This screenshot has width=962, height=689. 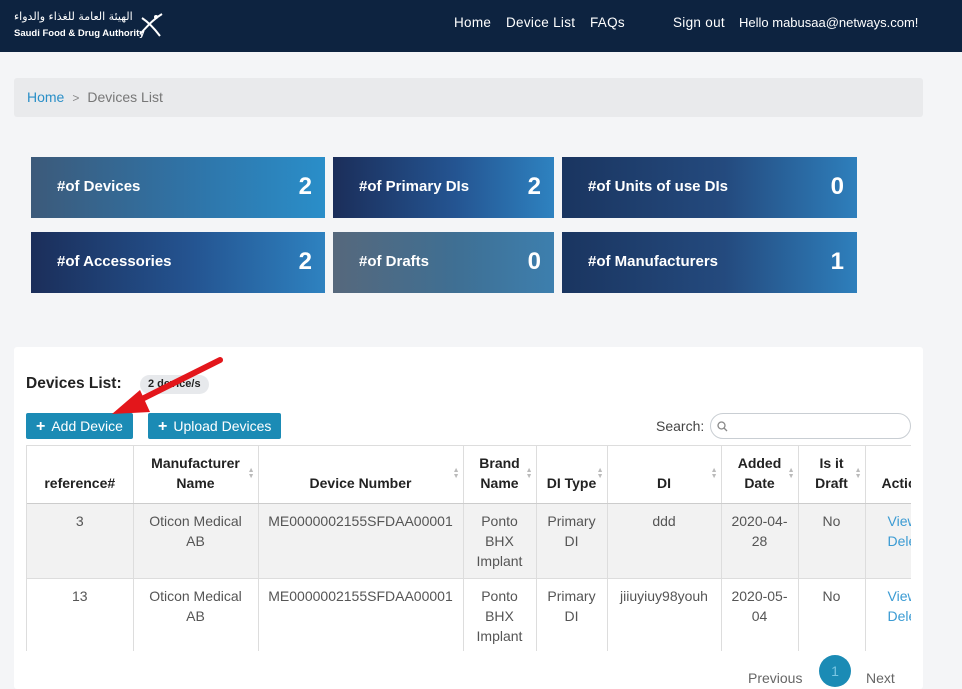 I want to click on stat-value: 1, so click(x=837, y=261).